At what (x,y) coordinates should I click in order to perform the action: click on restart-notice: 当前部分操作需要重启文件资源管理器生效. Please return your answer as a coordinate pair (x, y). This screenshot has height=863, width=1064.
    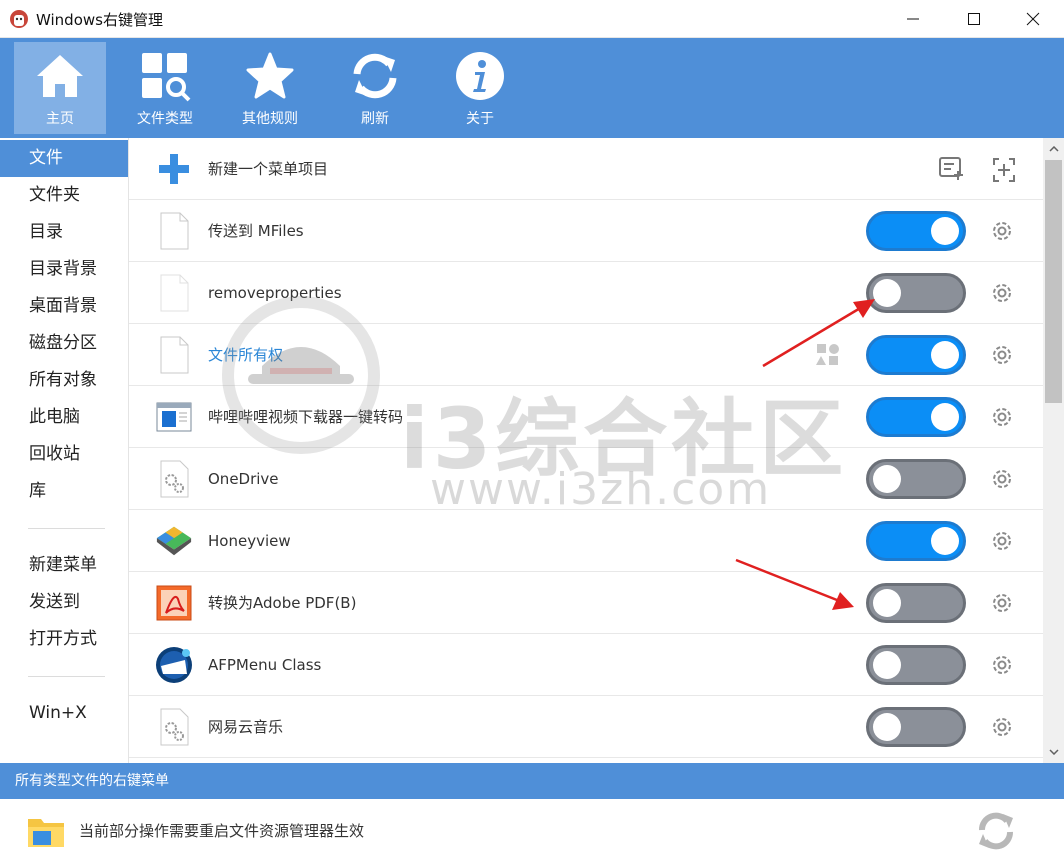
    Looking at the image, I should click on (222, 831).